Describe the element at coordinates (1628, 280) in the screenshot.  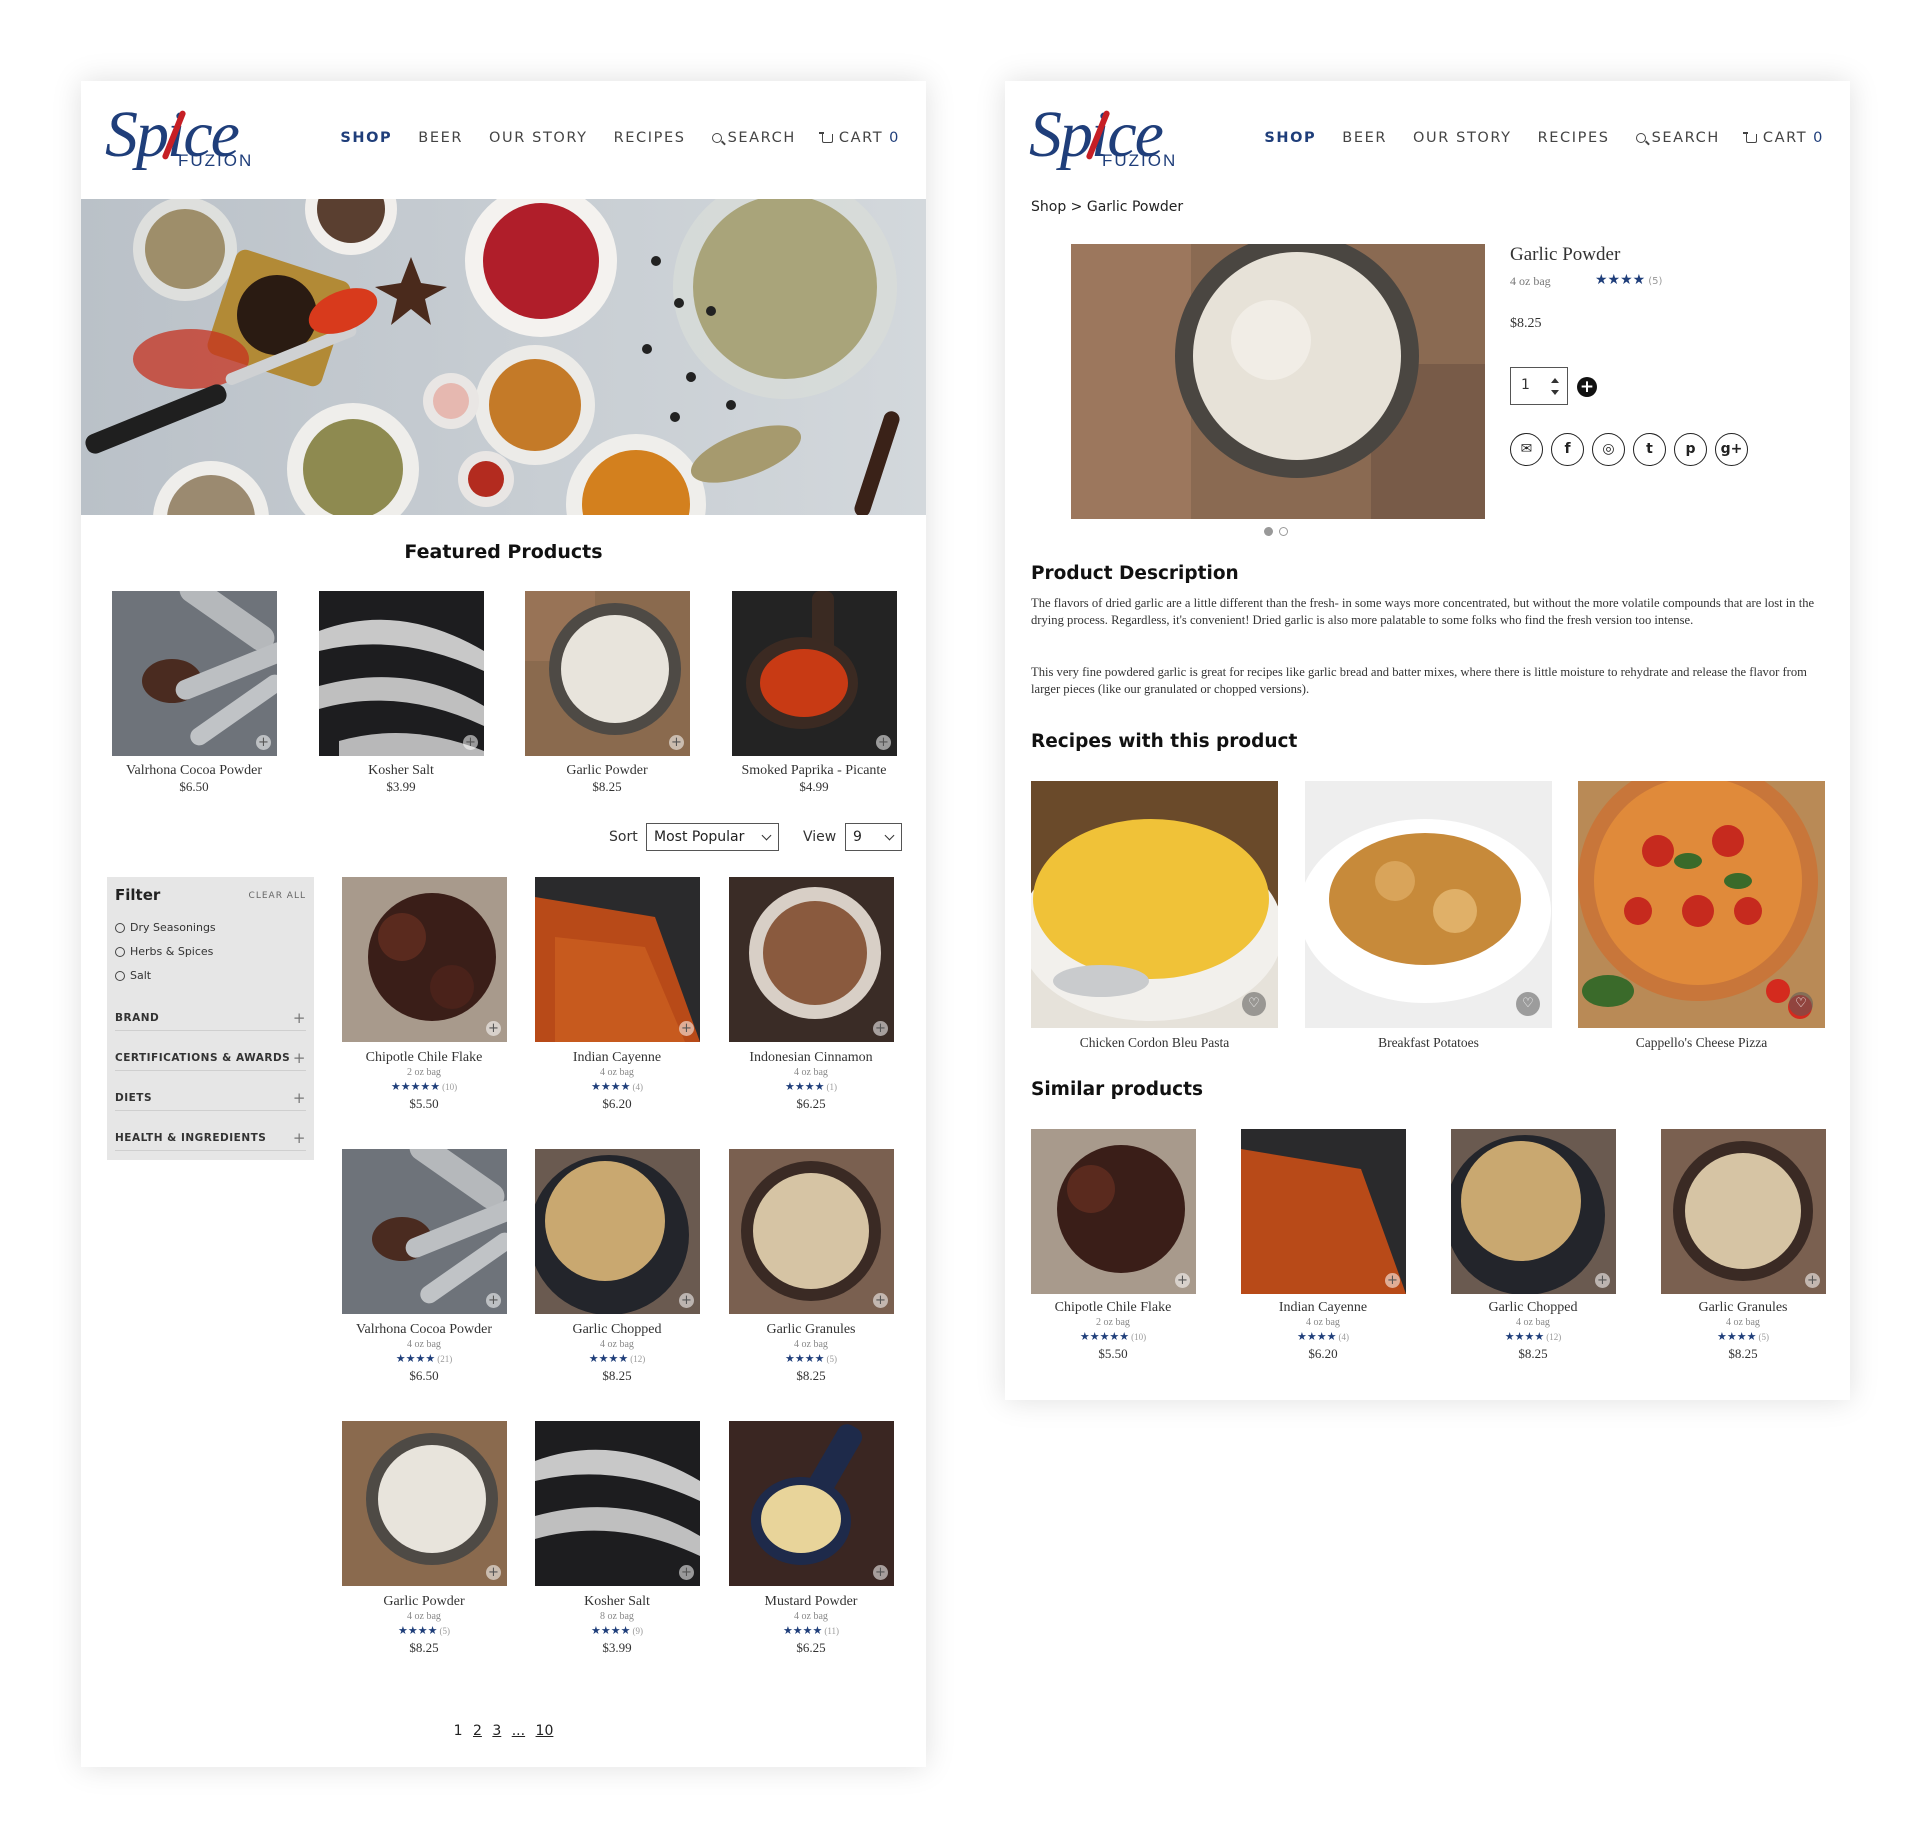
I see `star-rating: ★★★★ (5)` at that location.